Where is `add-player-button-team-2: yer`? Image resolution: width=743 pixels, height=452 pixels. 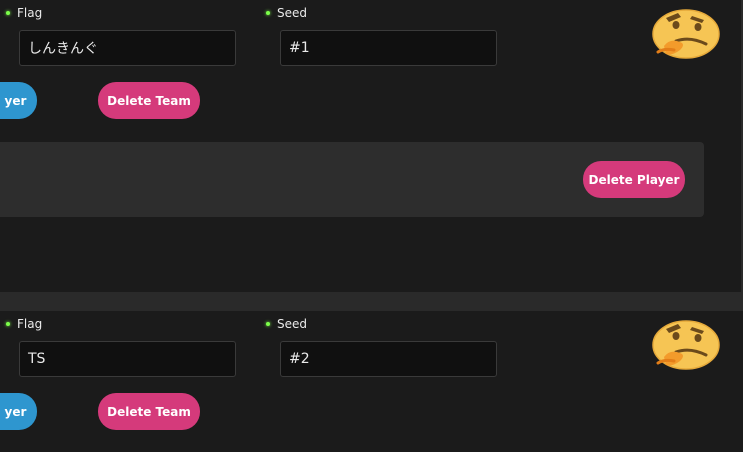
add-player-button-team-2: yer is located at coordinates (18, 411).